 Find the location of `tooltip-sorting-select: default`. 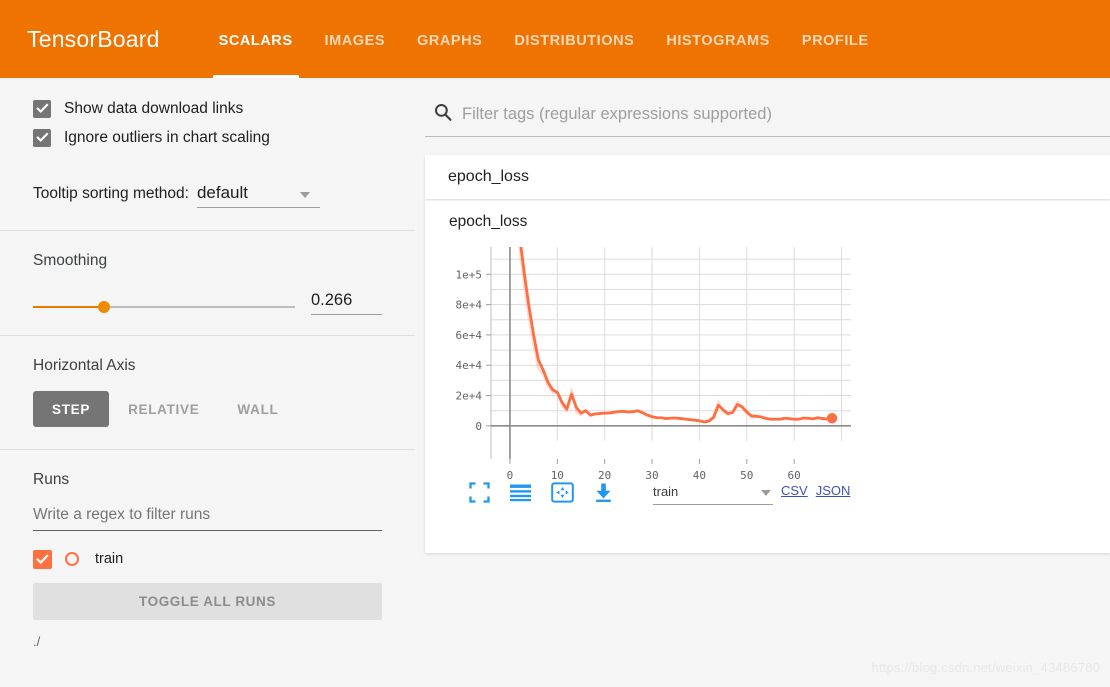

tooltip-sorting-select: default is located at coordinates (258, 195).